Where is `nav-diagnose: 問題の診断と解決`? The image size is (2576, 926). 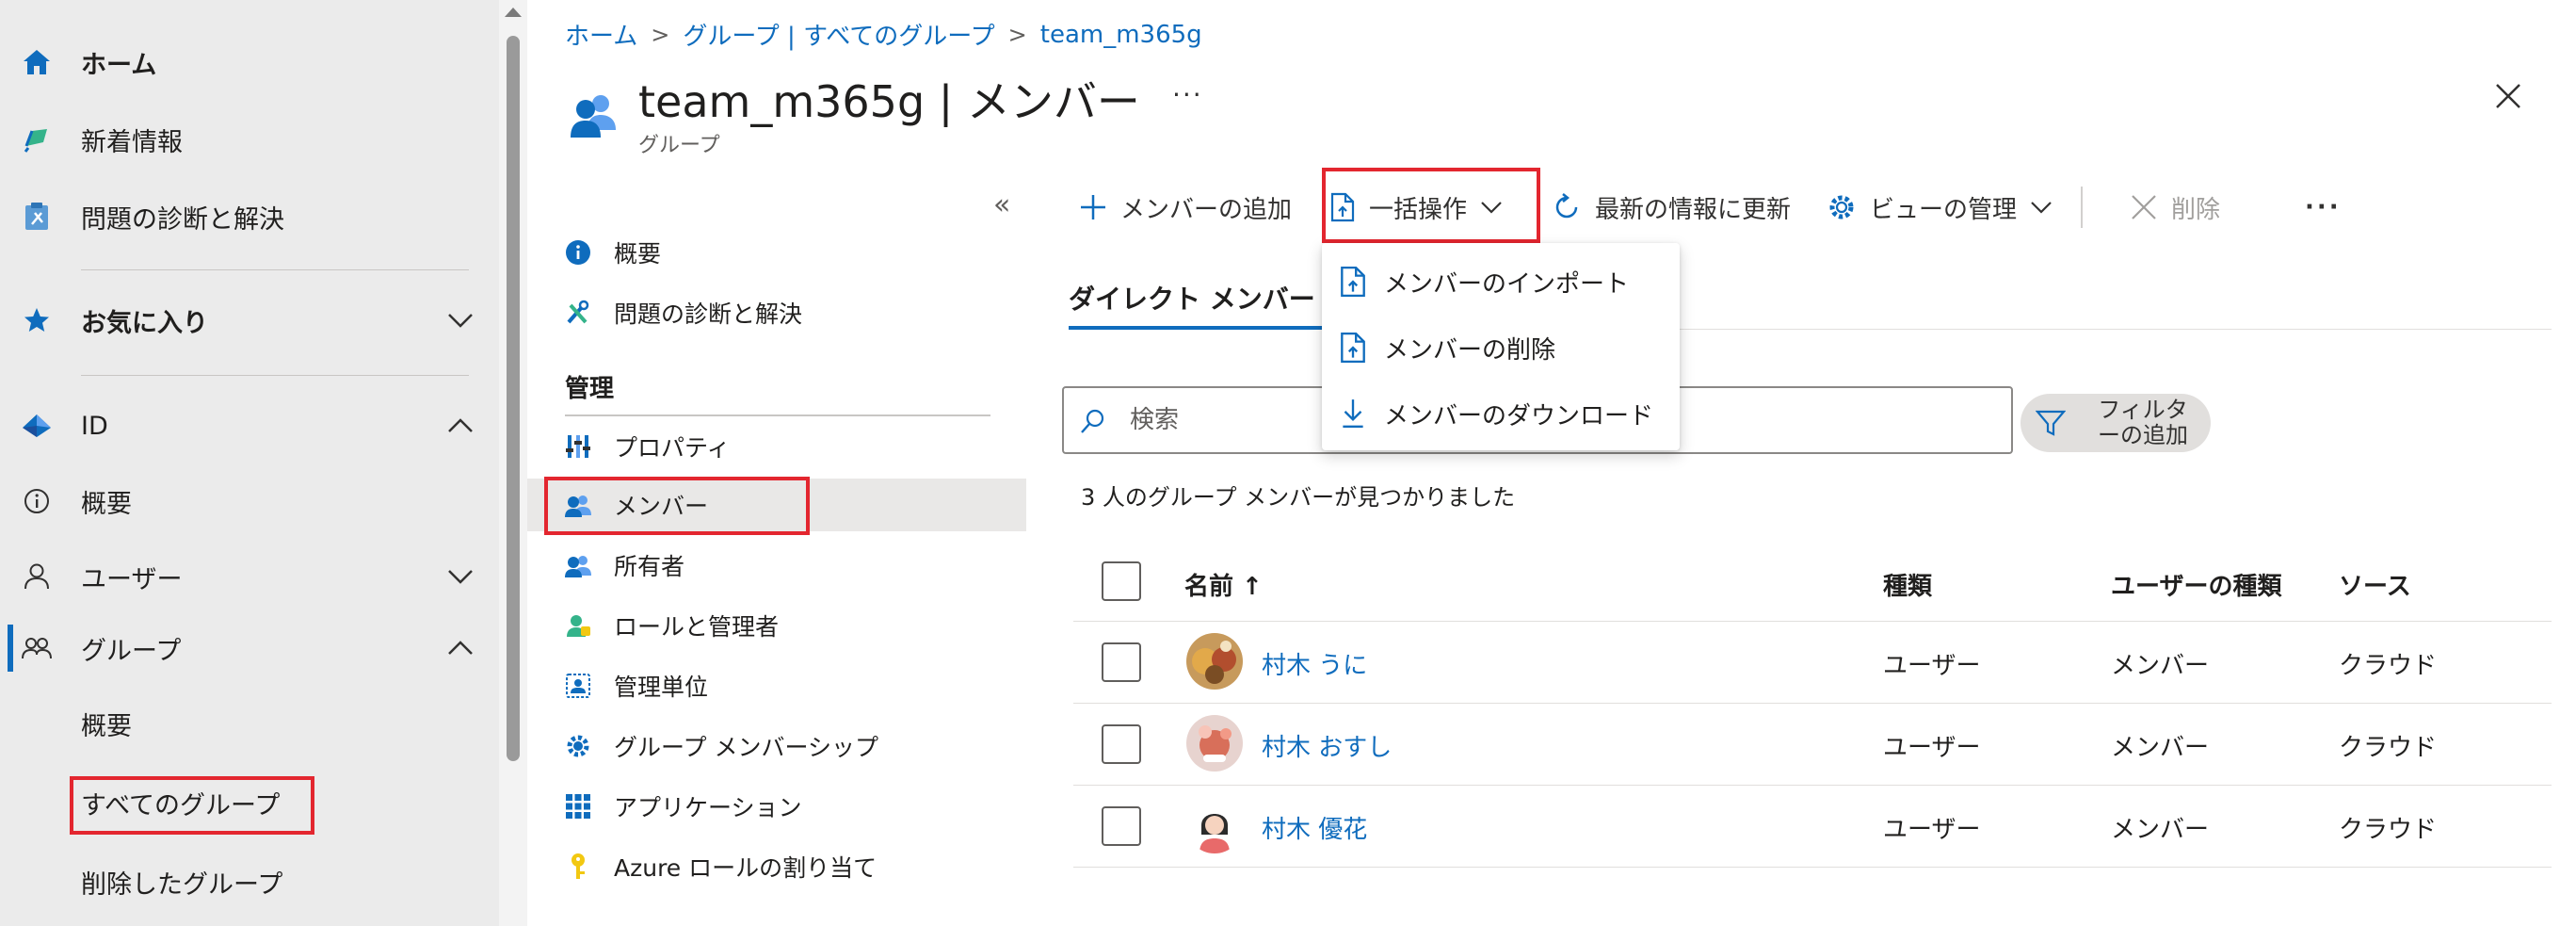
nav-diagnose: 問題の診断と解決 is located at coordinates (249, 216).